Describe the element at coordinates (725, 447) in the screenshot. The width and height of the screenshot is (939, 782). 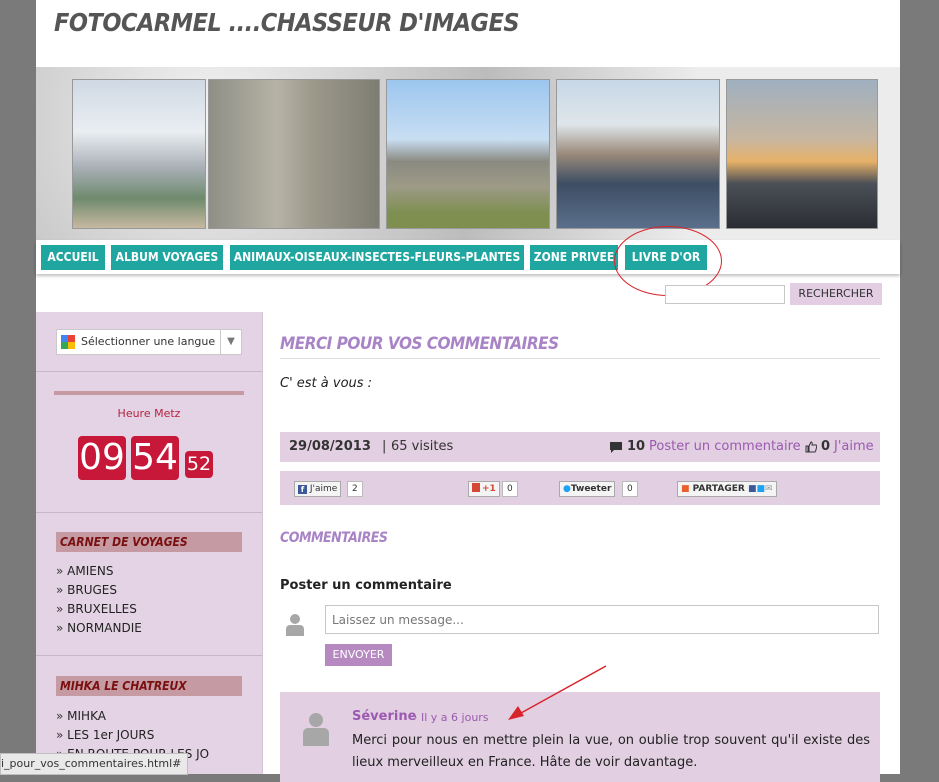
I see `post-comment-link: Poster un commentaire` at that location.